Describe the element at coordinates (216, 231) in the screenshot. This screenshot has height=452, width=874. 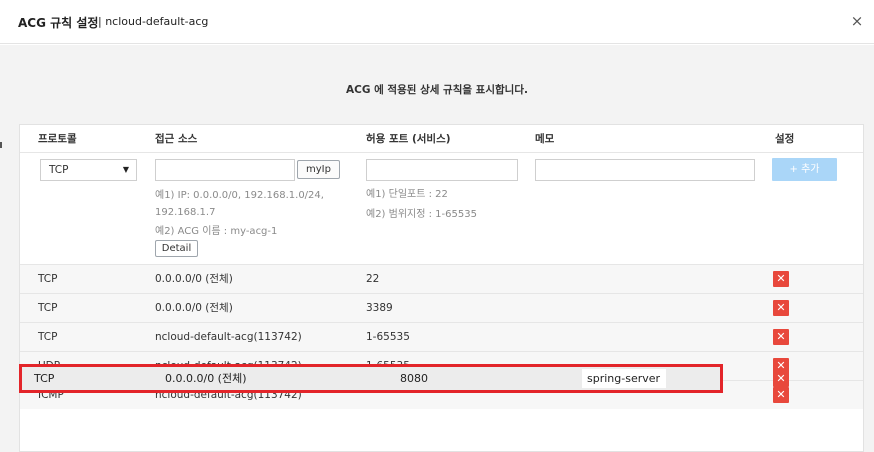
I see `source-hint-2: 예2) ACG 이름 : my-acg-1` at that location.